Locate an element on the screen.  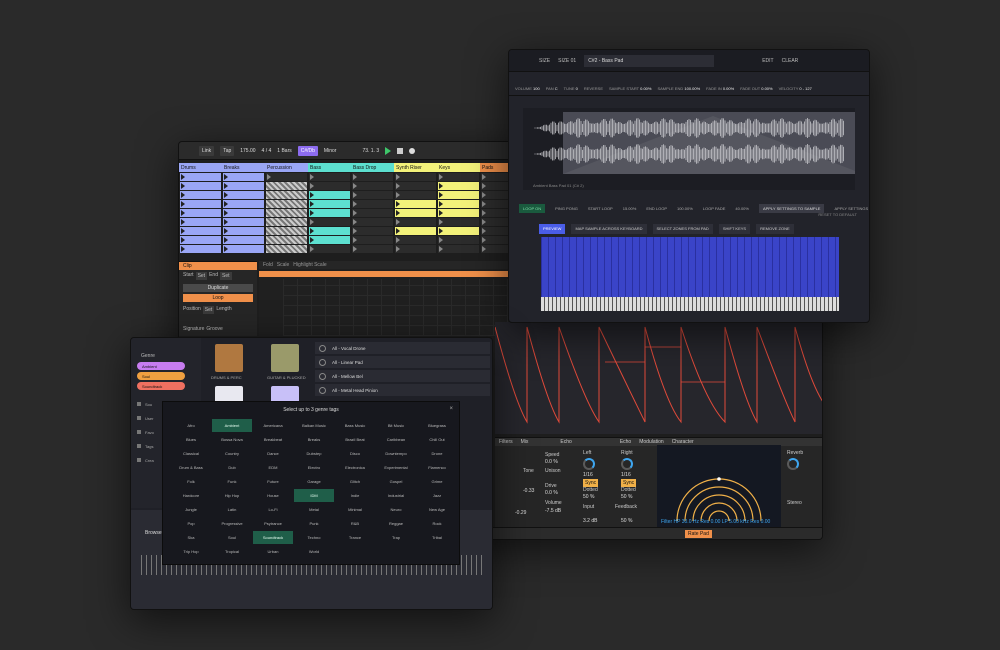
genre-tag-downtempo: Downtempo is located at coordinates (396, 453).